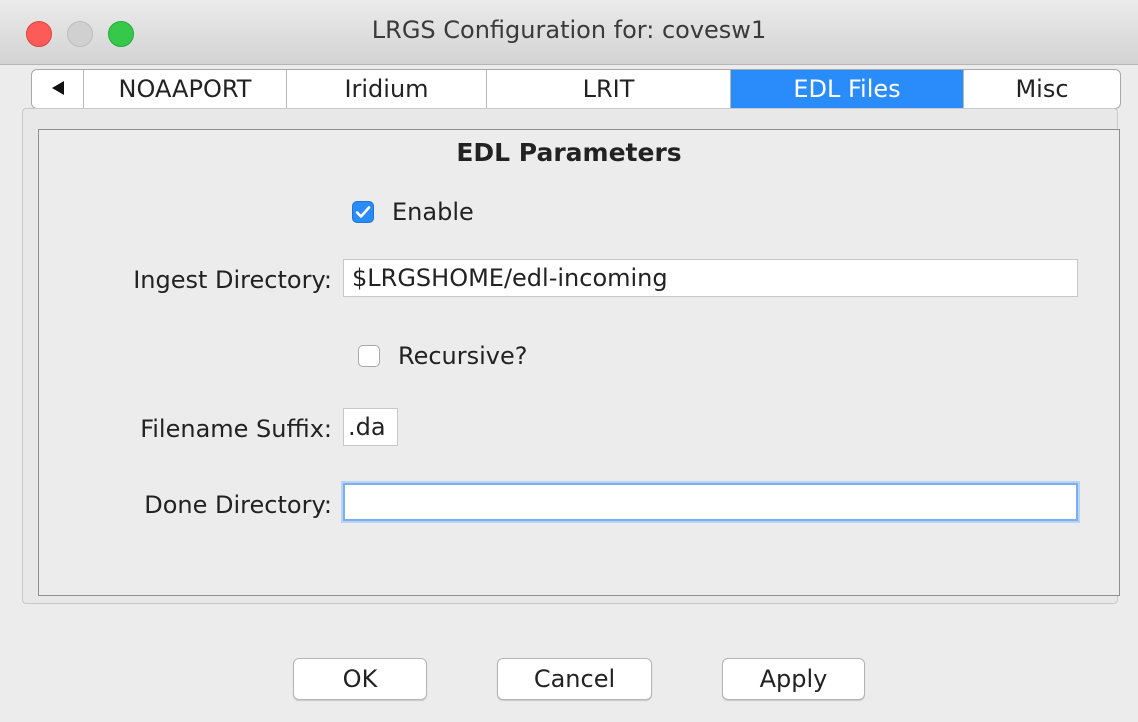  Describe the element at coordinates (793, 679) in the screenshot. I see `apply-button: Apply` at that location.